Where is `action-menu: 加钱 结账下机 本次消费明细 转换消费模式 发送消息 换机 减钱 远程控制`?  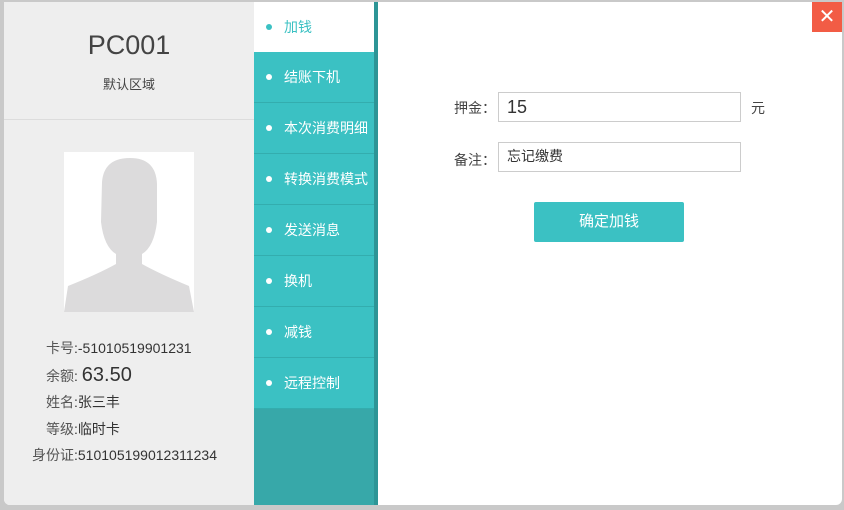 action-menu: 加钱 结账下机 本次消费明细 转换消费模式 发送消息 换机 减钱 远程控制 is located at coordinates (316, 253).